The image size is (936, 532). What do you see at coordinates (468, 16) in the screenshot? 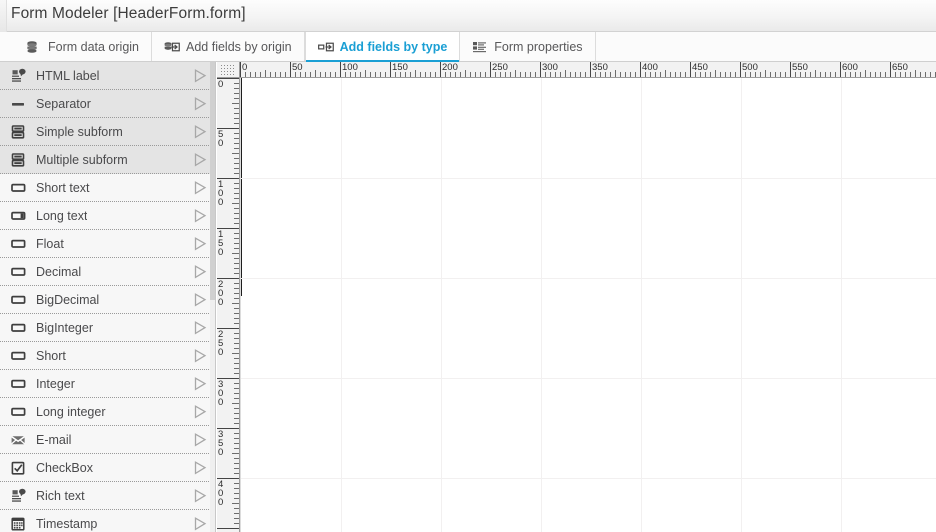
I see `window-title-bar: Form Modeler [HeaderForm.form]` at bounding box center [468, 16].